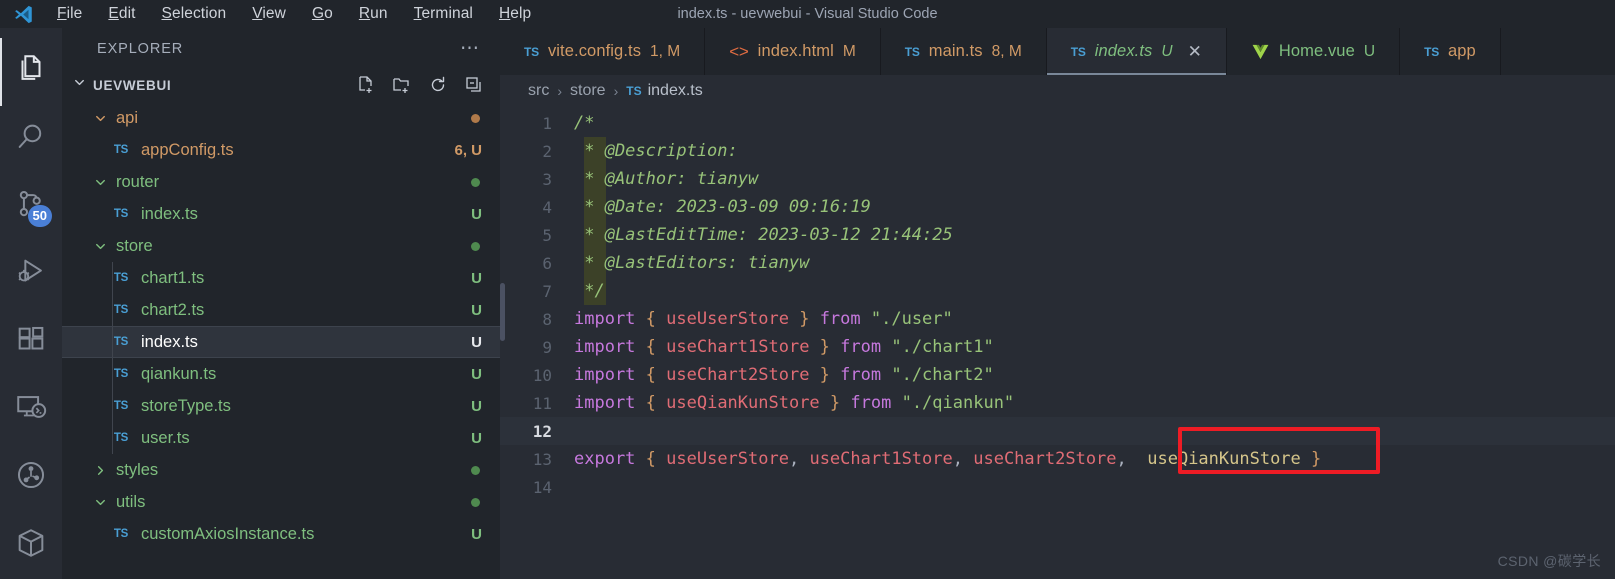 The height and width of the screenshot is (579, 1615). Describe the element at coordinates (31, 275) in the screenshot. I see `activity-bar-run-and-debug` at that location.